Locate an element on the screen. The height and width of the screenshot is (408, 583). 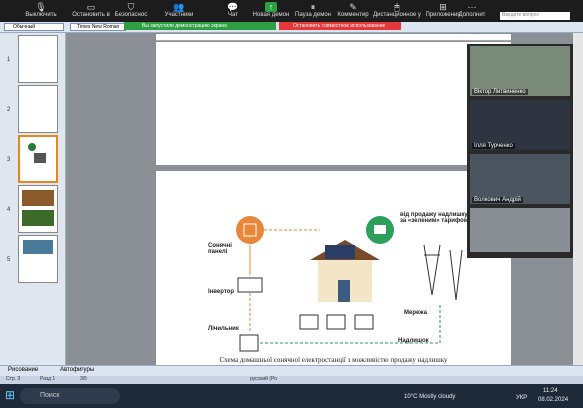
horizontal-ruler is located at coordinates (333, 37).